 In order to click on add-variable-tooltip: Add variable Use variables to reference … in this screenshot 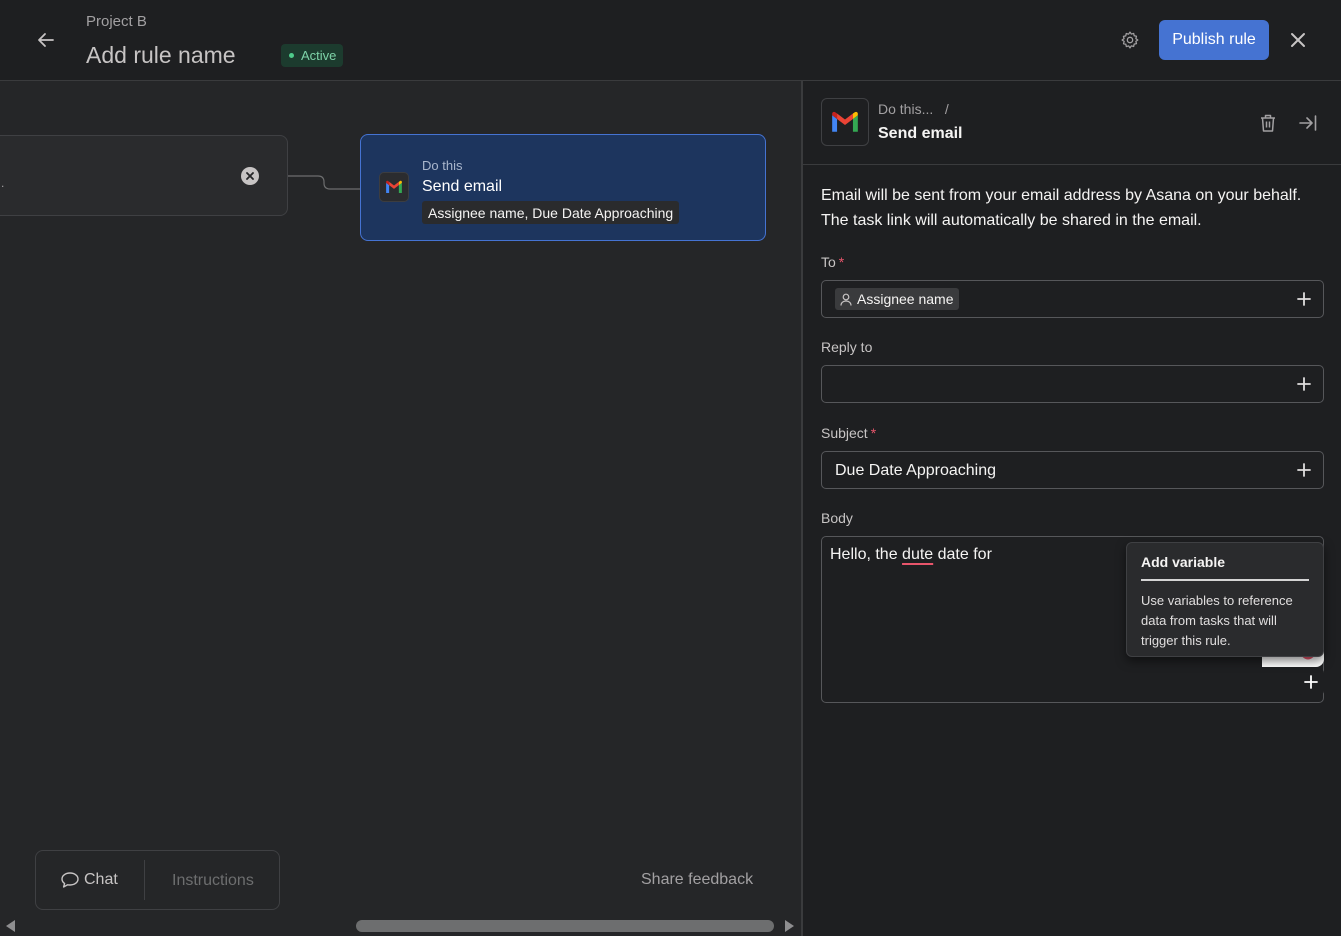, I will do `click(1225, 599)`.